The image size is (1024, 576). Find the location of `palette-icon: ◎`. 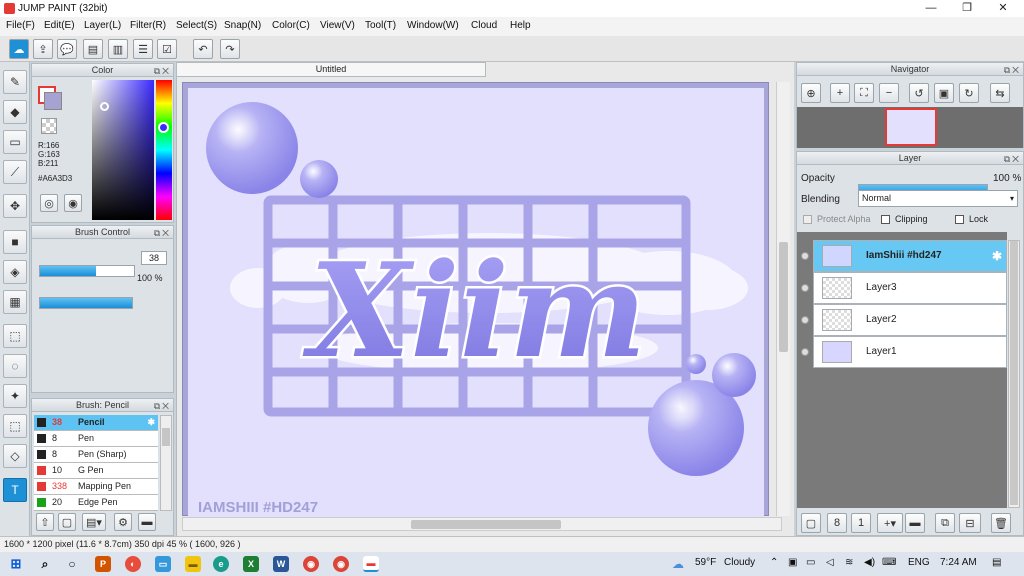

palette-icon: ◎ is located at coordinates (49, 203).